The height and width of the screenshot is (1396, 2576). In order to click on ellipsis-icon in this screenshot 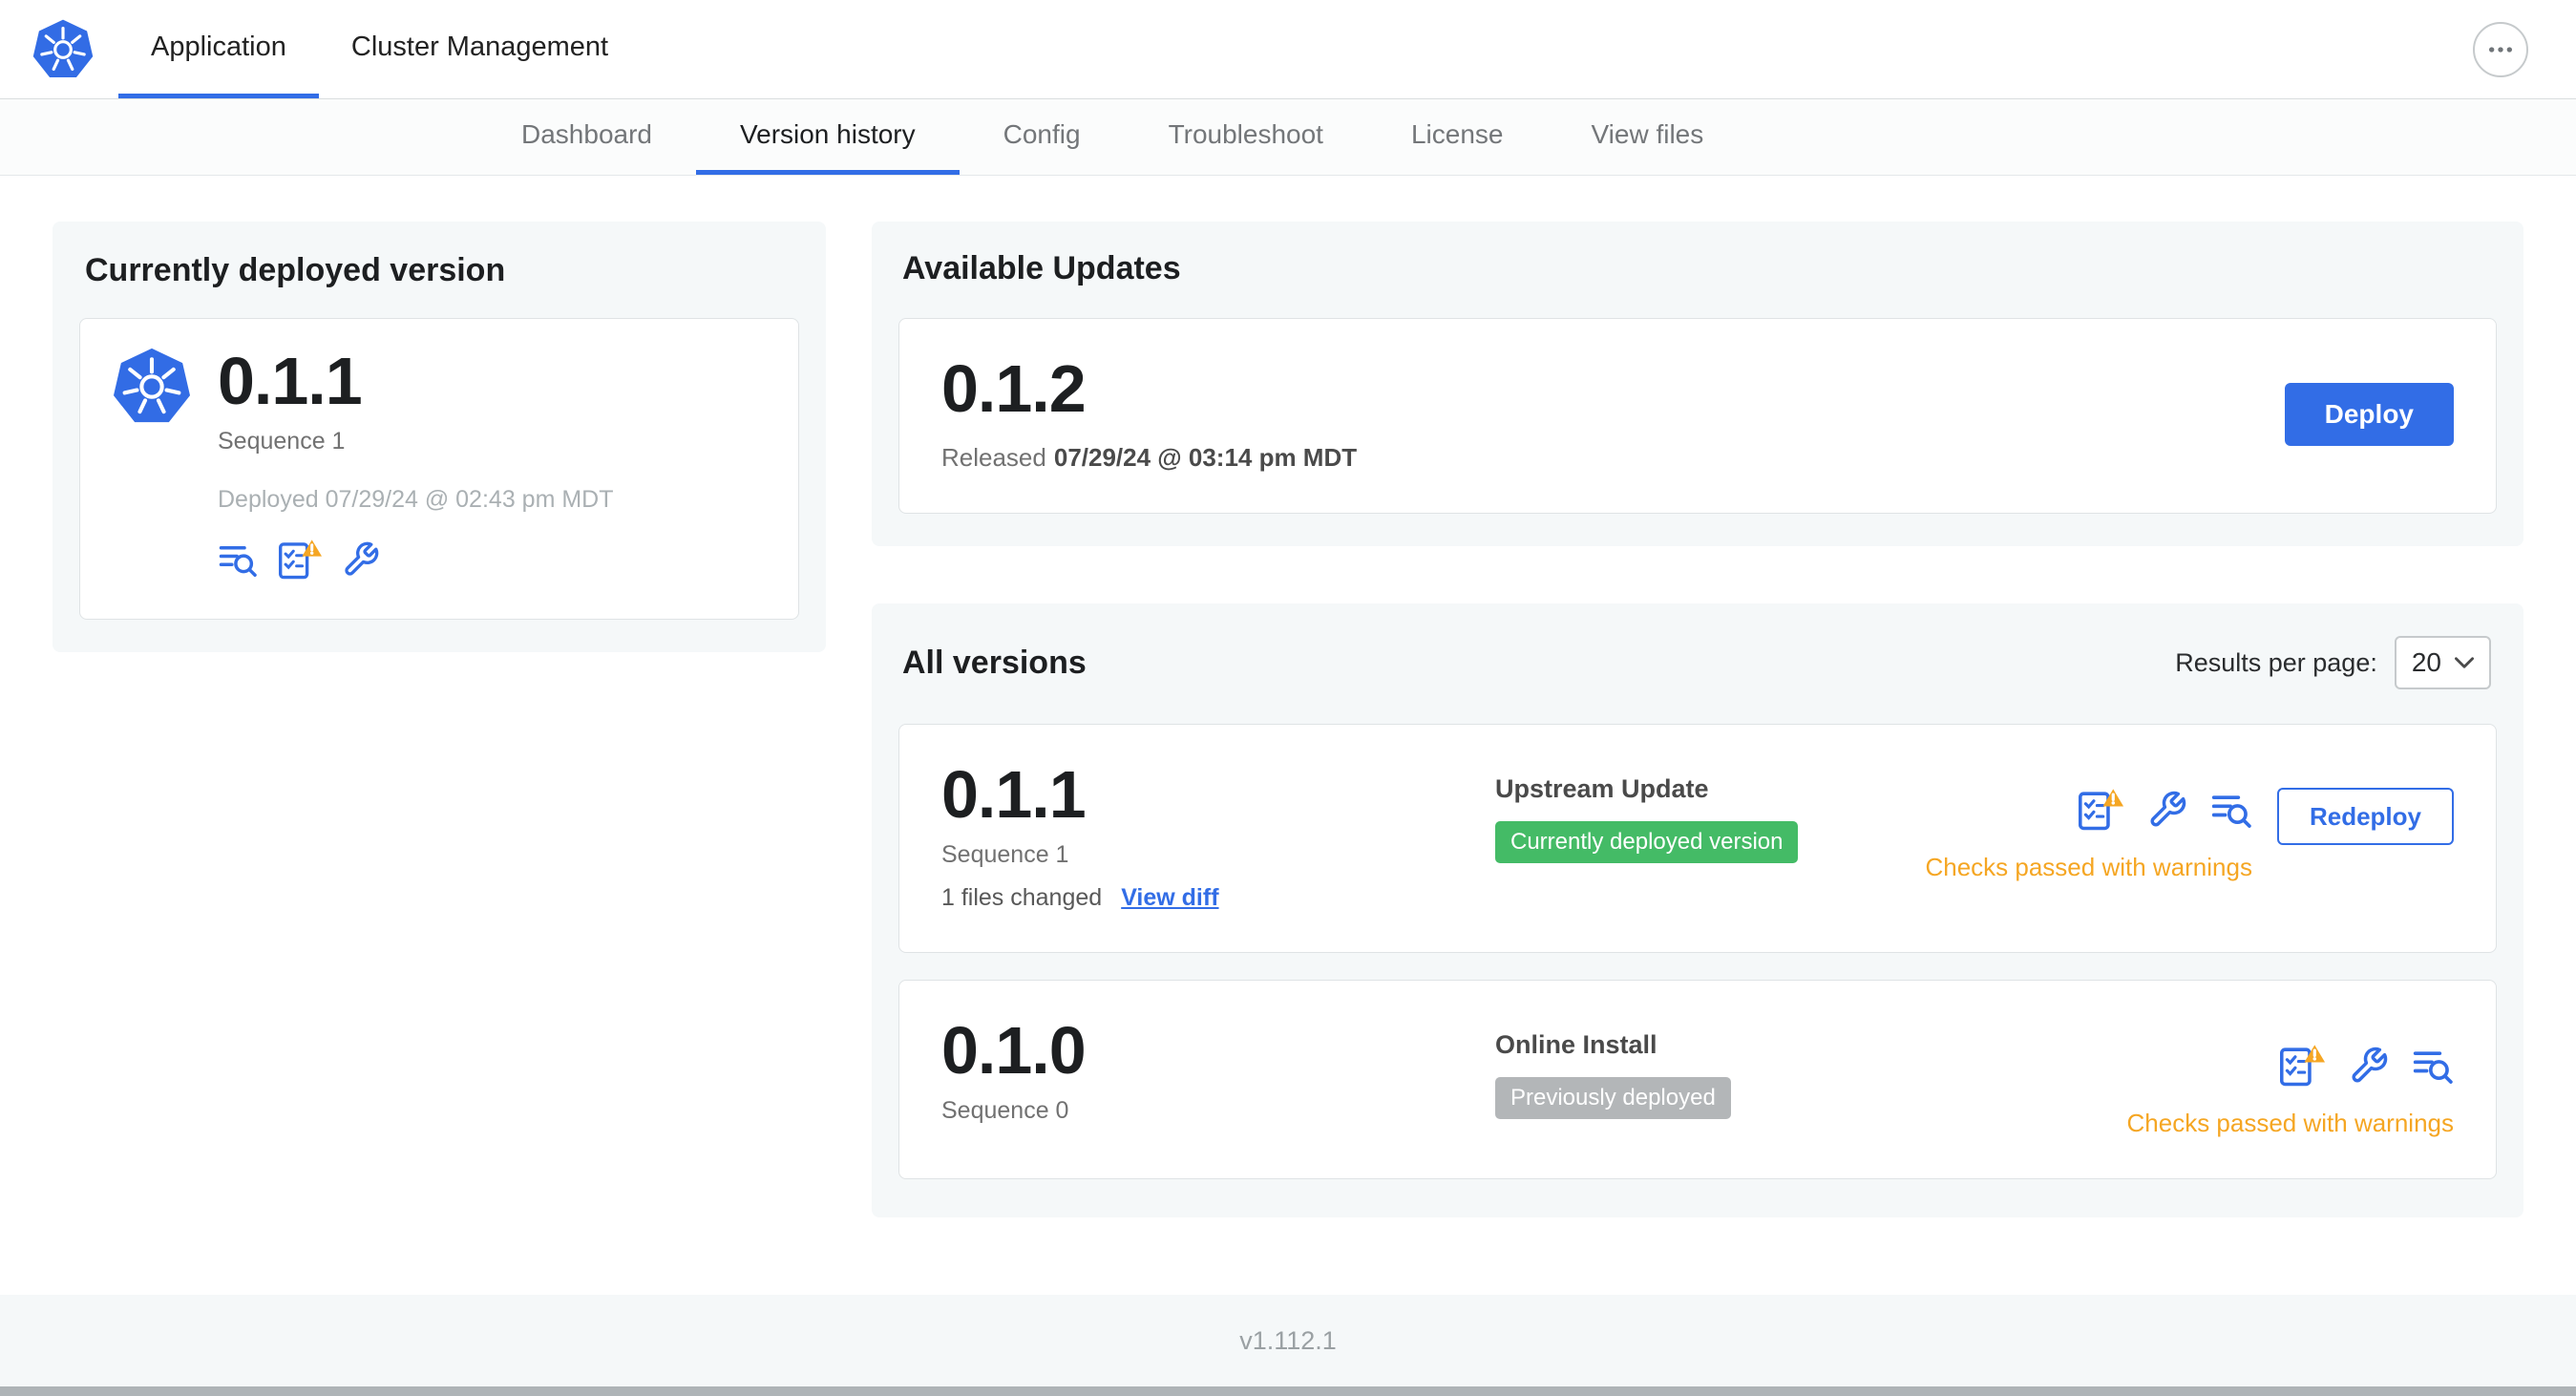, I will do `click(2500, 49)`.